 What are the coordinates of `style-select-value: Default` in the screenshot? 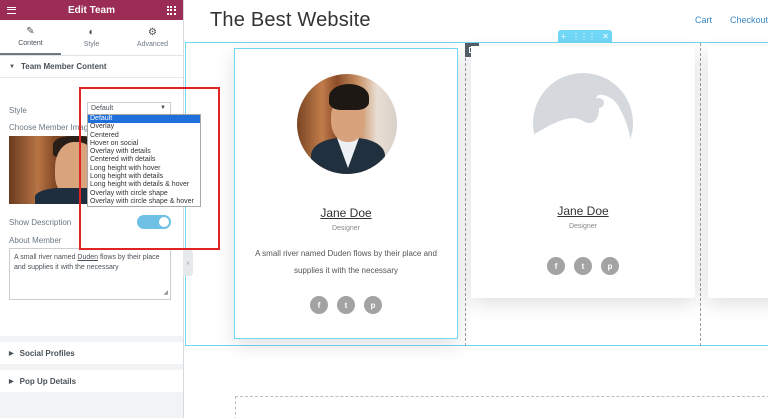 It's located at (102, 108).